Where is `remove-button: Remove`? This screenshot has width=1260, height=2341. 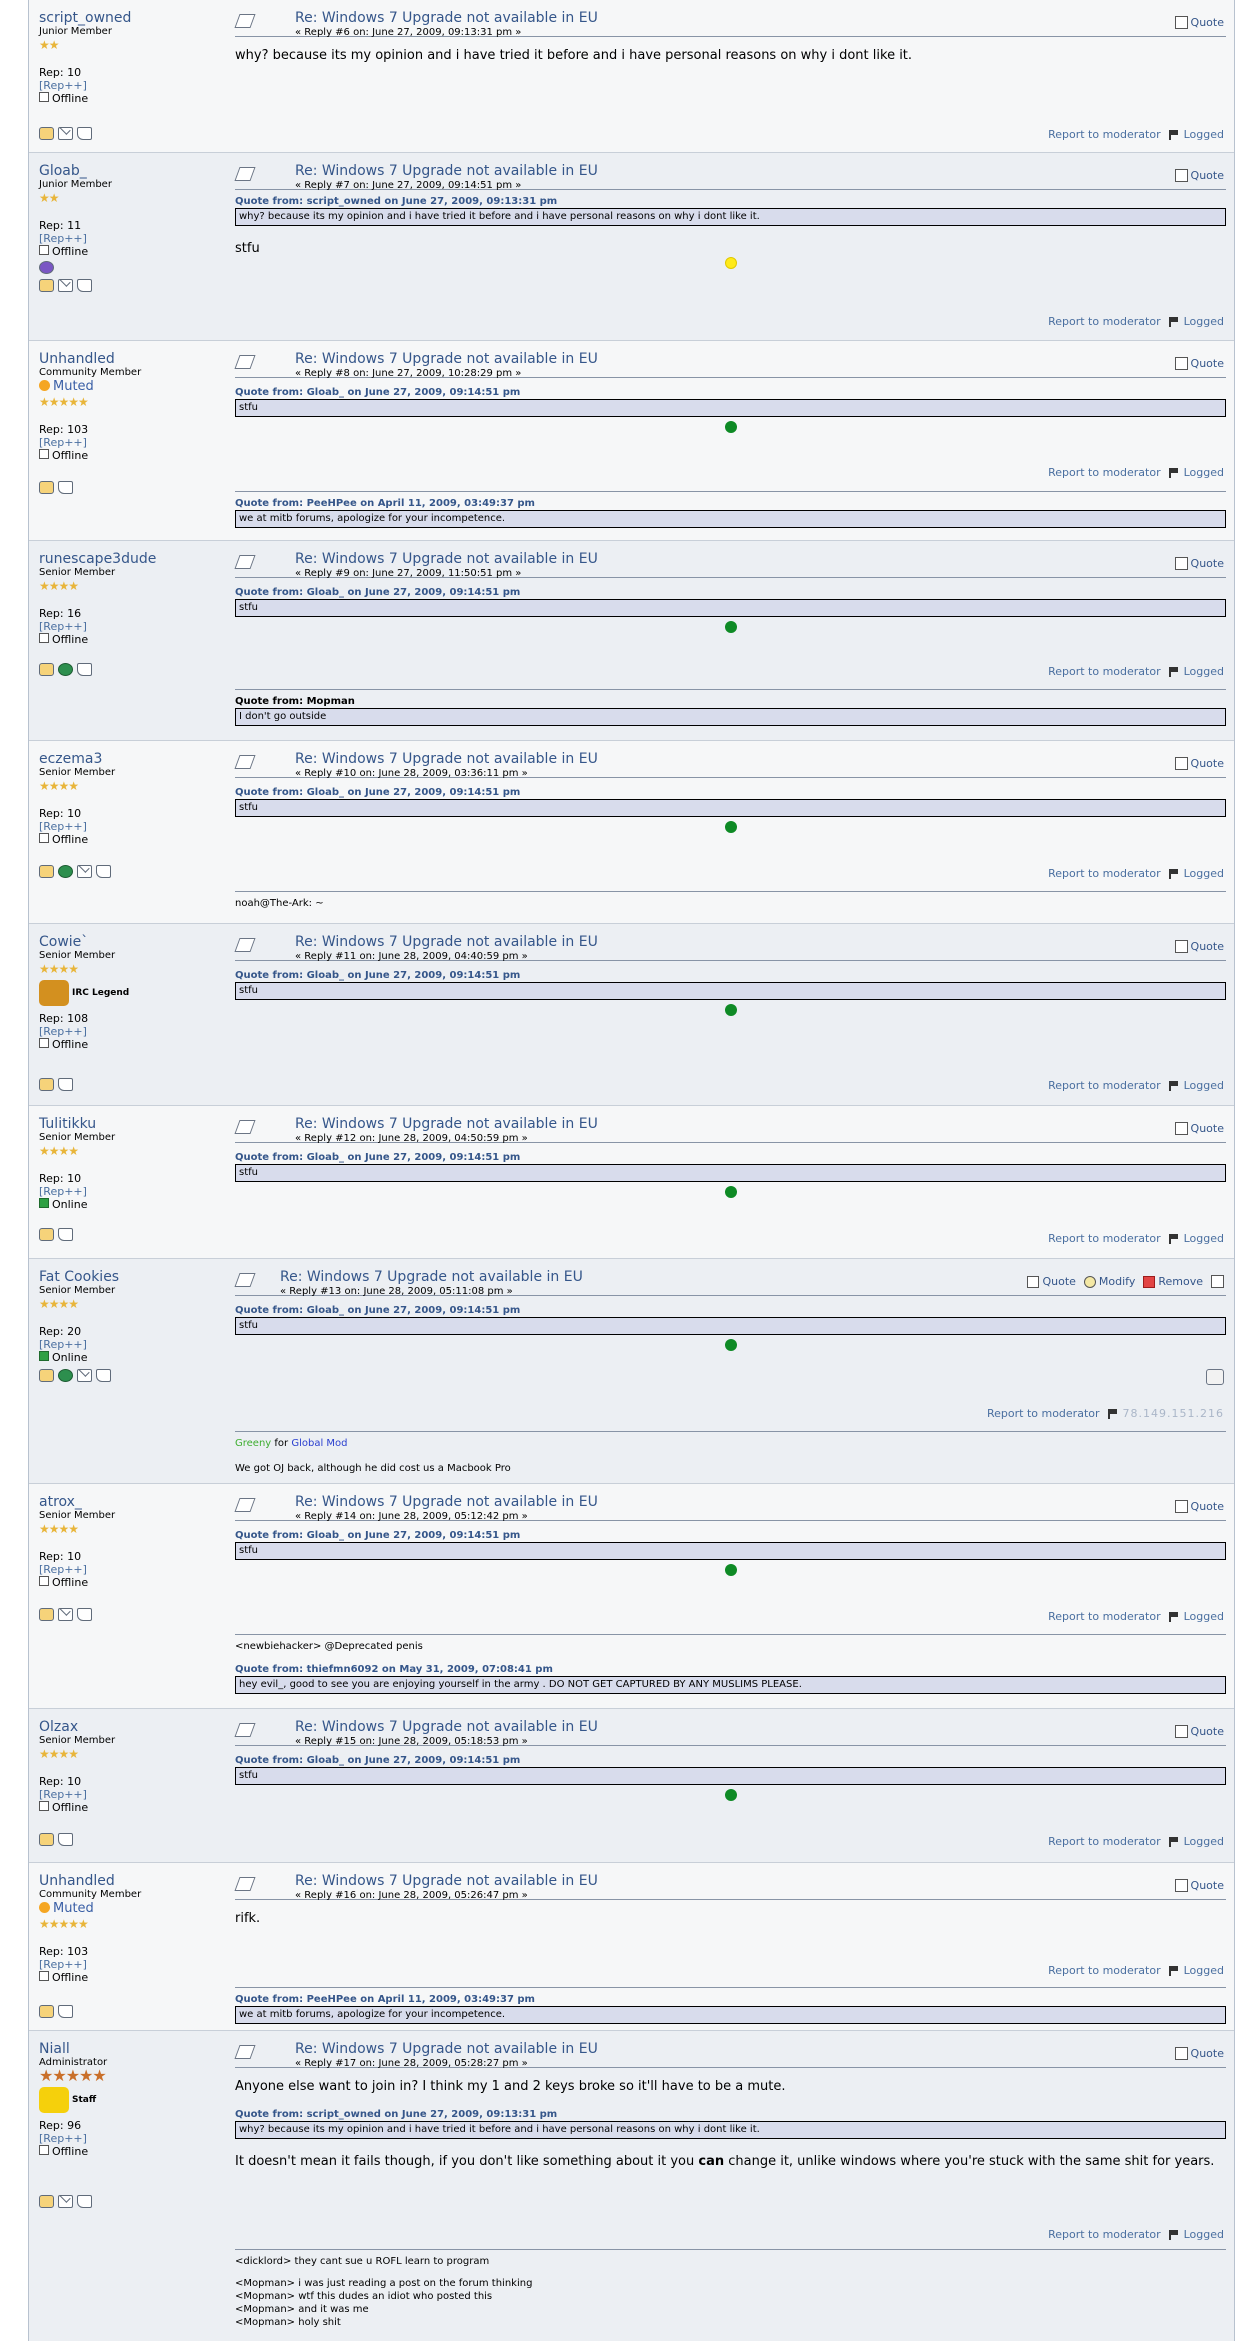 remove-button: Remove is located at coordinates (1173, 1281).